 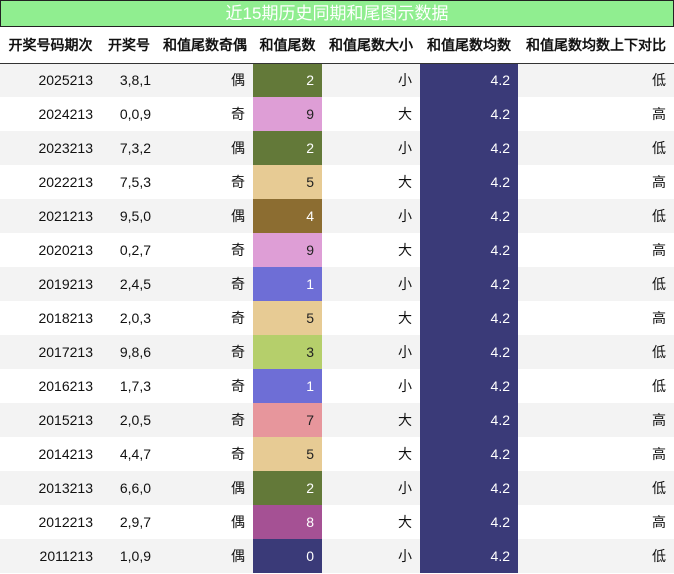 What do you see at coordinates (50, 386) in the screenshot?
I see `cell-issue: 2016213` at bounding box center [50, 386].